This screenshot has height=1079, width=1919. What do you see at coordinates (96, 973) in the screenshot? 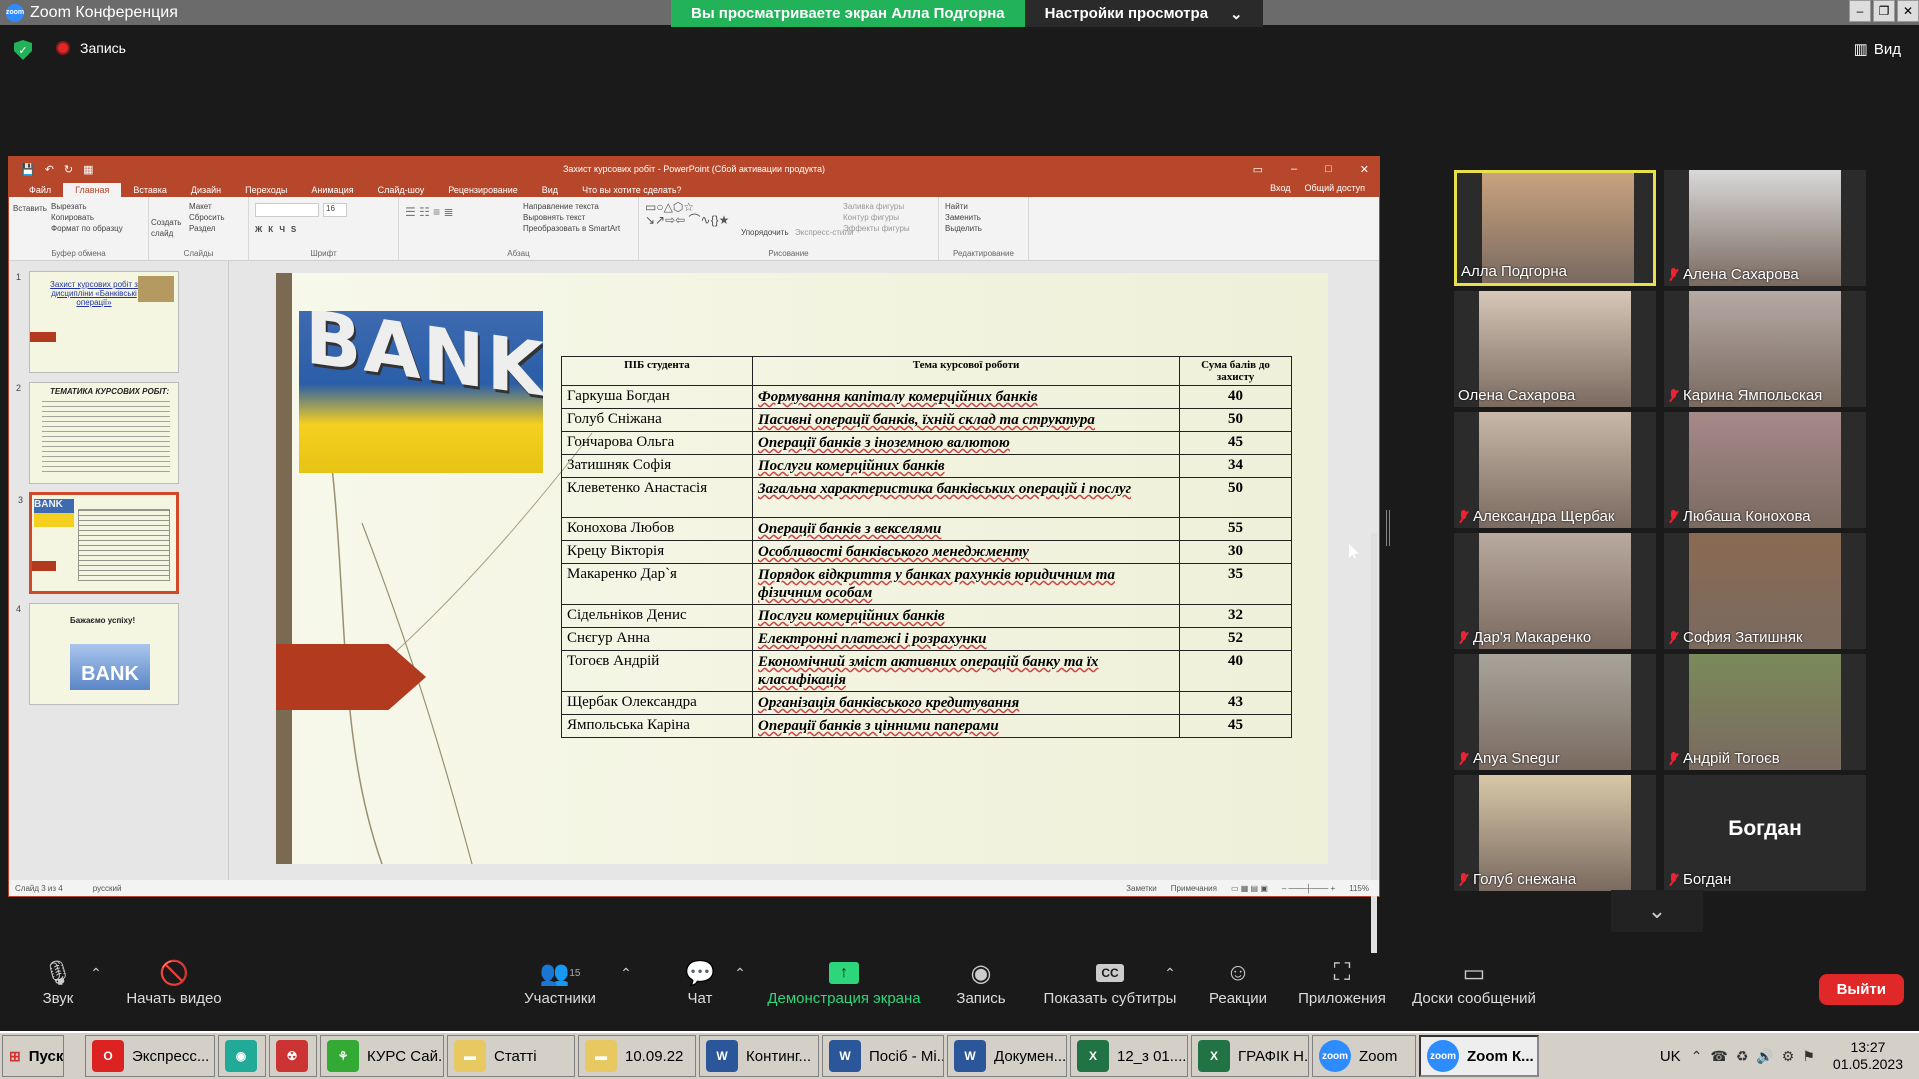
I see `audio-options-button: ⌃` at bounding box center [96, 973].